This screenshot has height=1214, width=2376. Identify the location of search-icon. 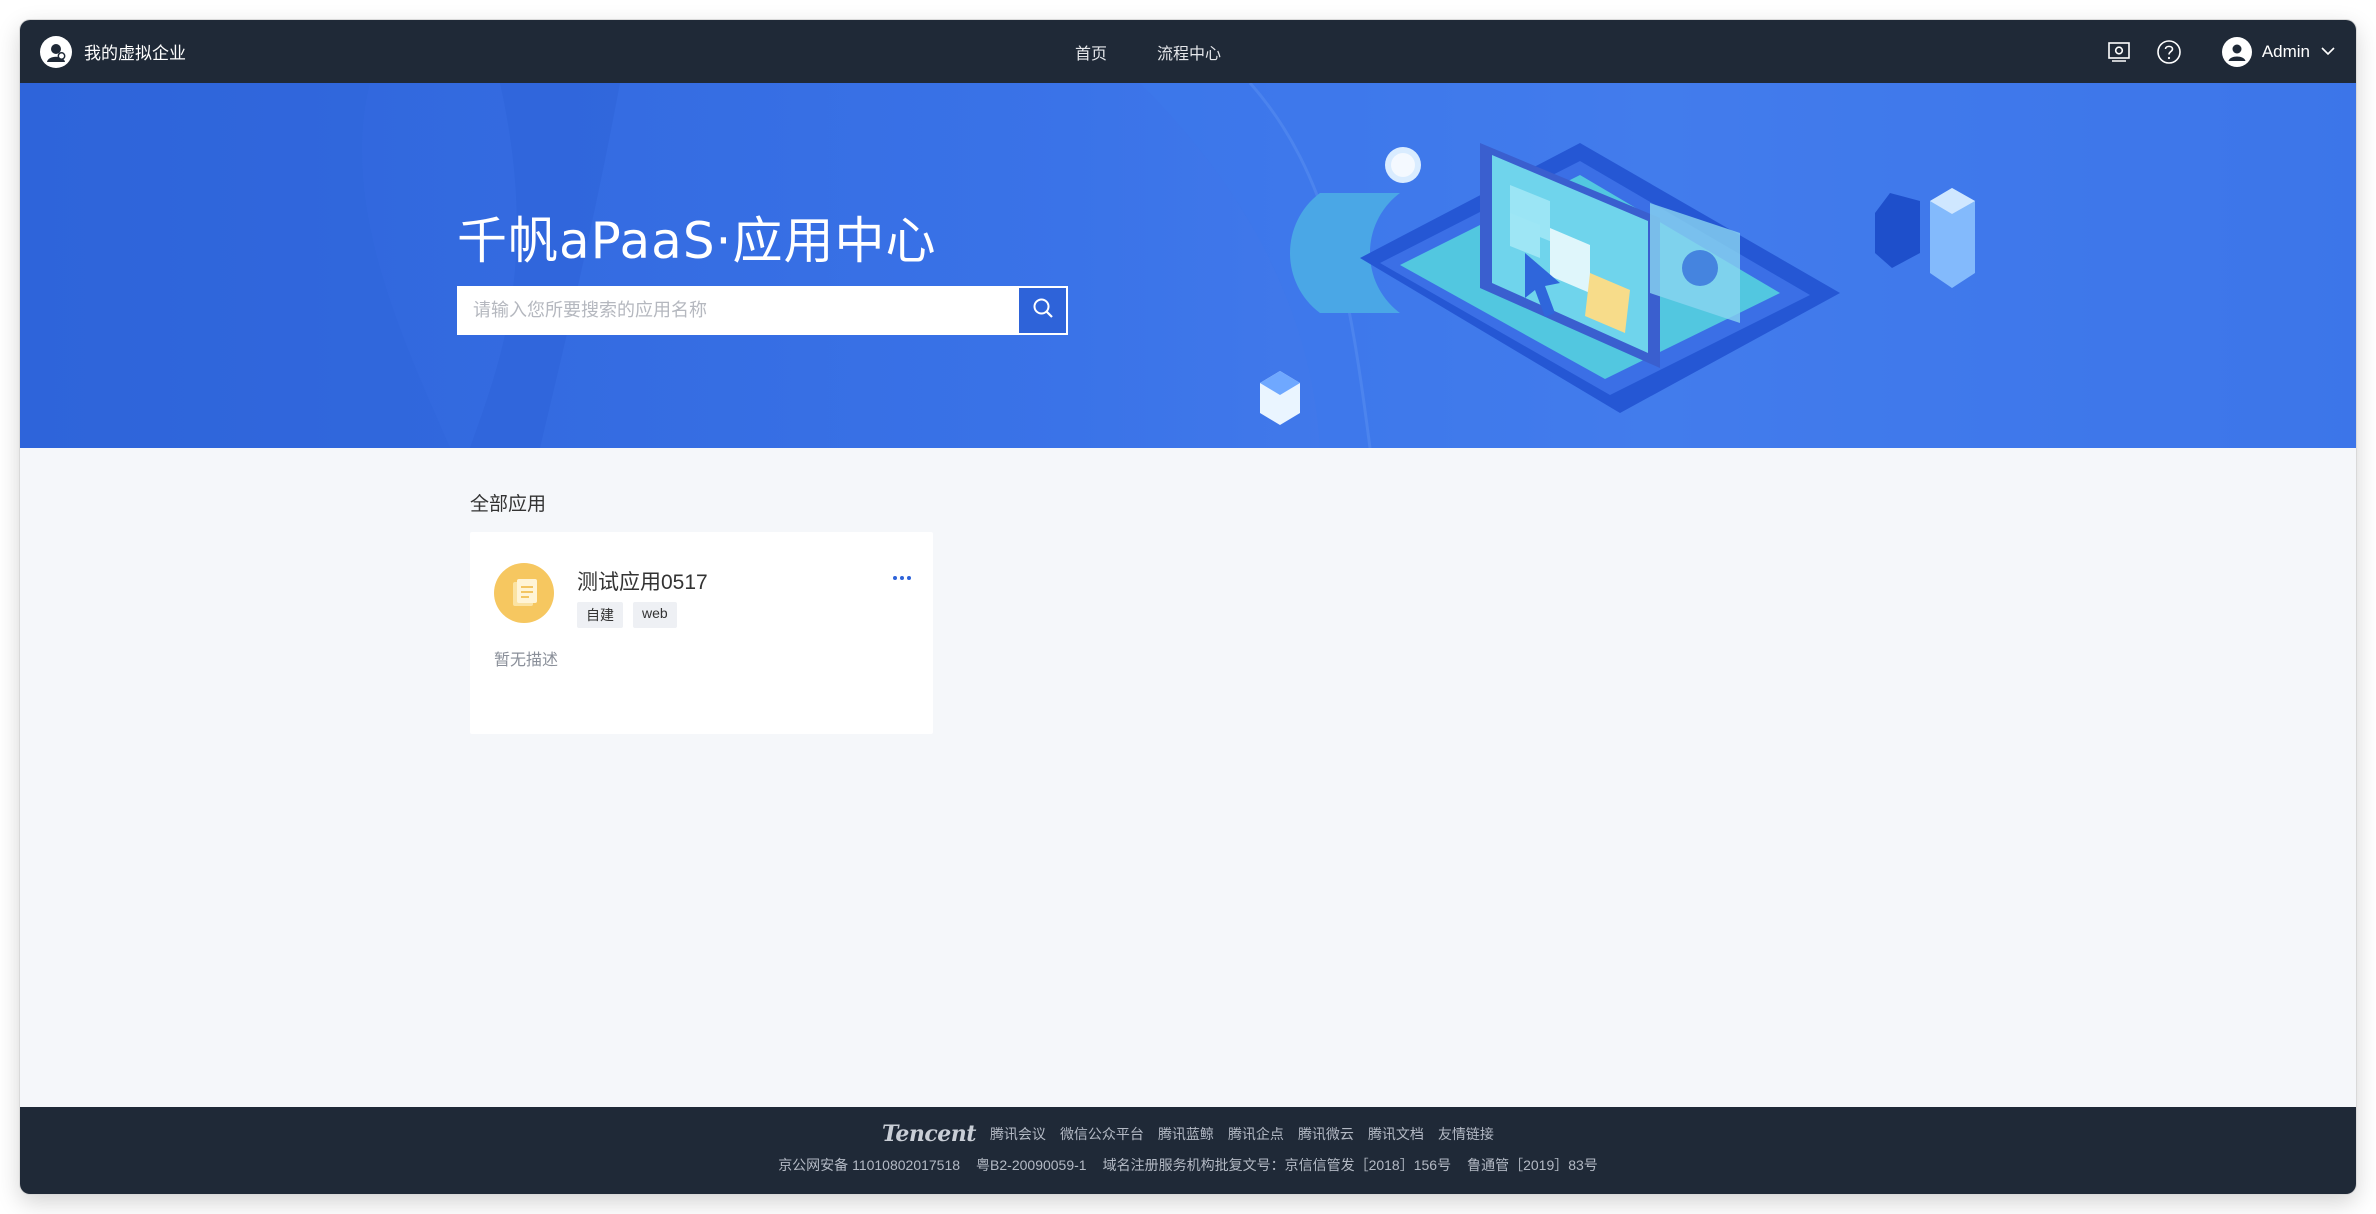
(1043, 310).